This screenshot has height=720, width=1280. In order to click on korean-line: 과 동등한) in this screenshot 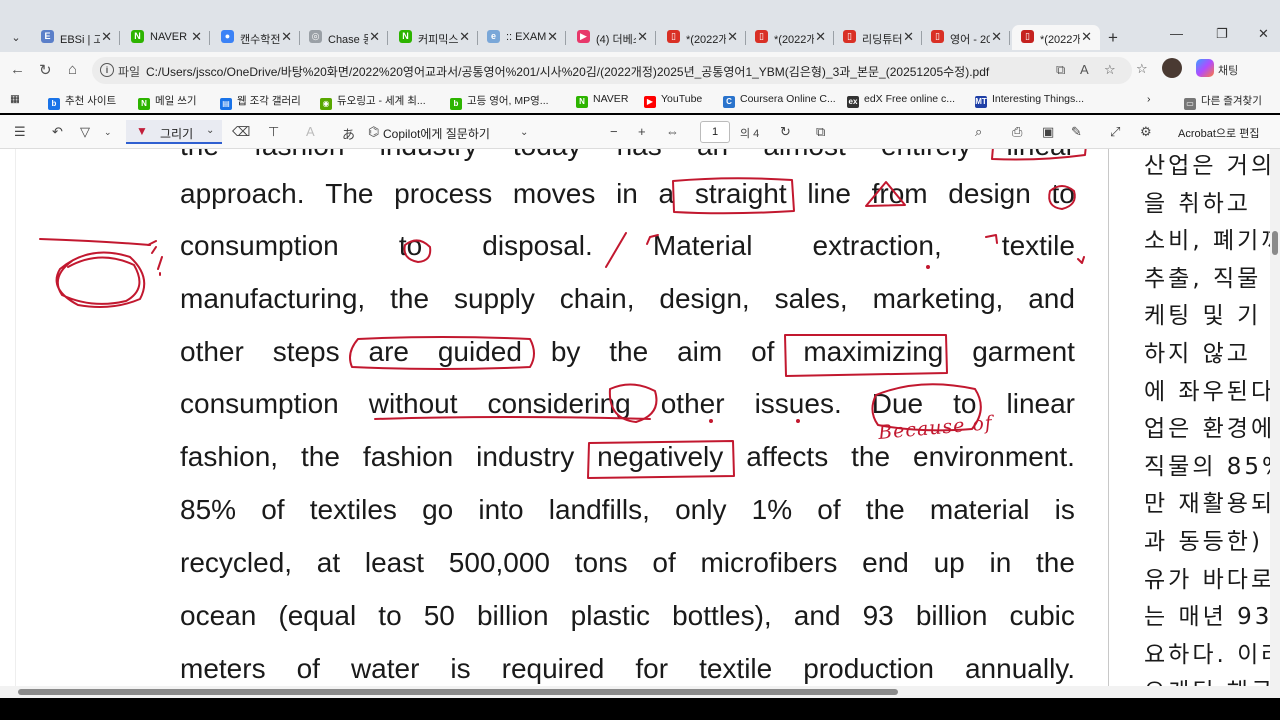, I will do `click(1203, 542)`.